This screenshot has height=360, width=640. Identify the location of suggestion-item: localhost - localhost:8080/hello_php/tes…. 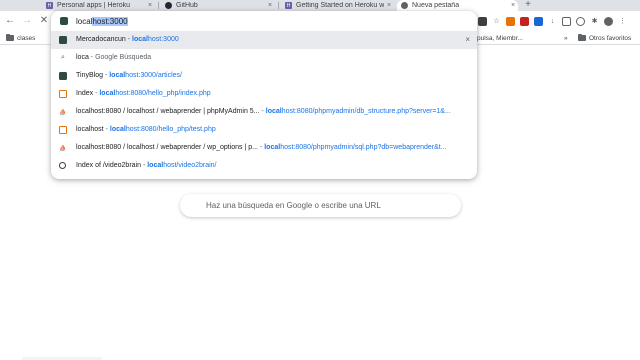
(264, 130).